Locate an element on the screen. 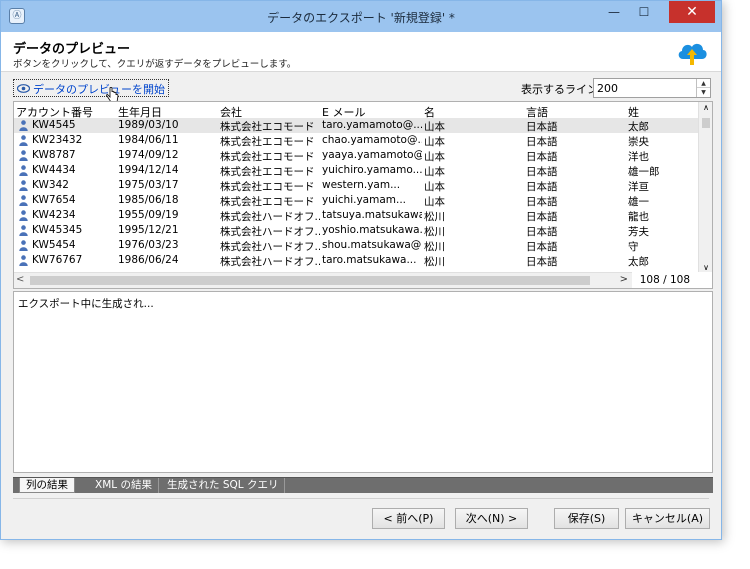 Image resolution: width=750 pixels, height=569 pixels. tab-column-results: 列の結果 is located at coordinates (47, 485).